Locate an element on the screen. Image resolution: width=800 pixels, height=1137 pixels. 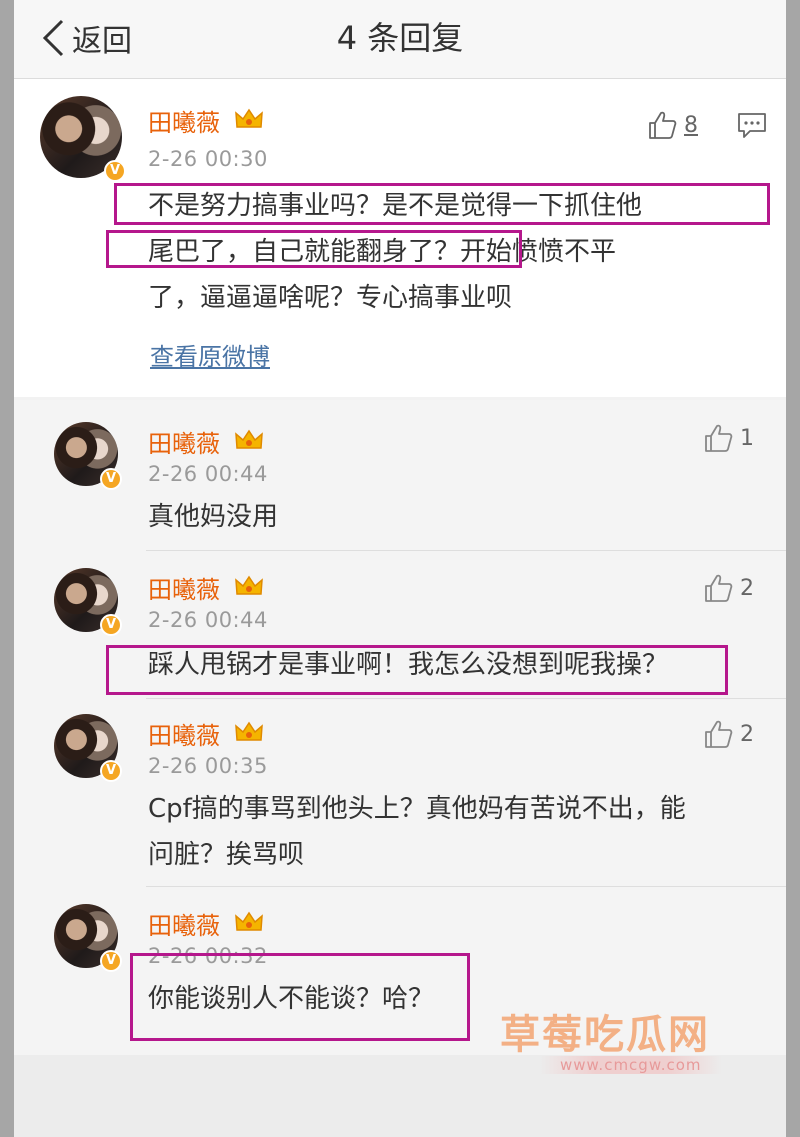
watermark-url: www.cmcgw.com is located at coordinates (631, 1065).